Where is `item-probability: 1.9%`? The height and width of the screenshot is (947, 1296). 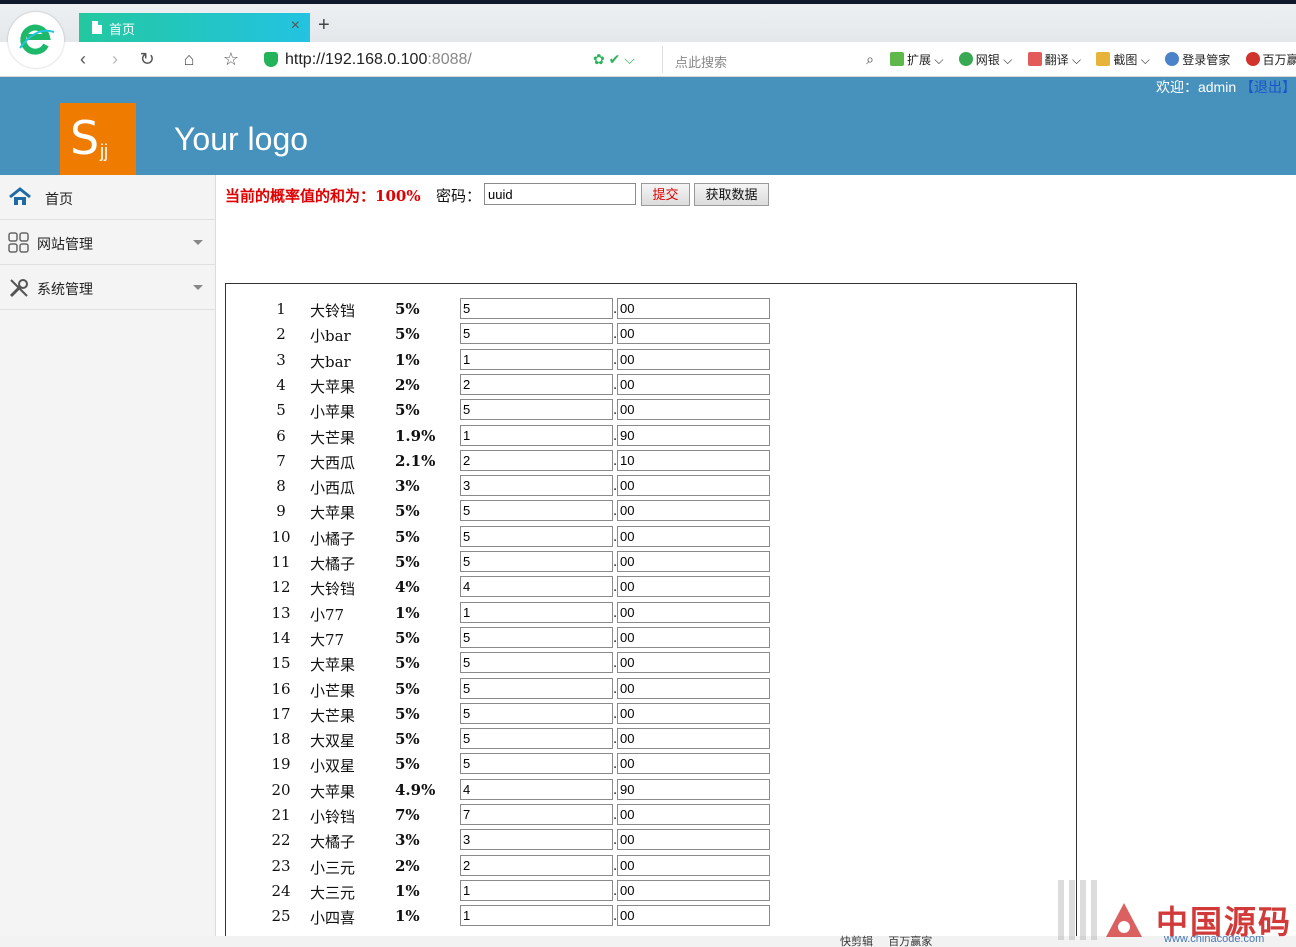
item-probability: 1.9% is located at coordinates (415, 435).